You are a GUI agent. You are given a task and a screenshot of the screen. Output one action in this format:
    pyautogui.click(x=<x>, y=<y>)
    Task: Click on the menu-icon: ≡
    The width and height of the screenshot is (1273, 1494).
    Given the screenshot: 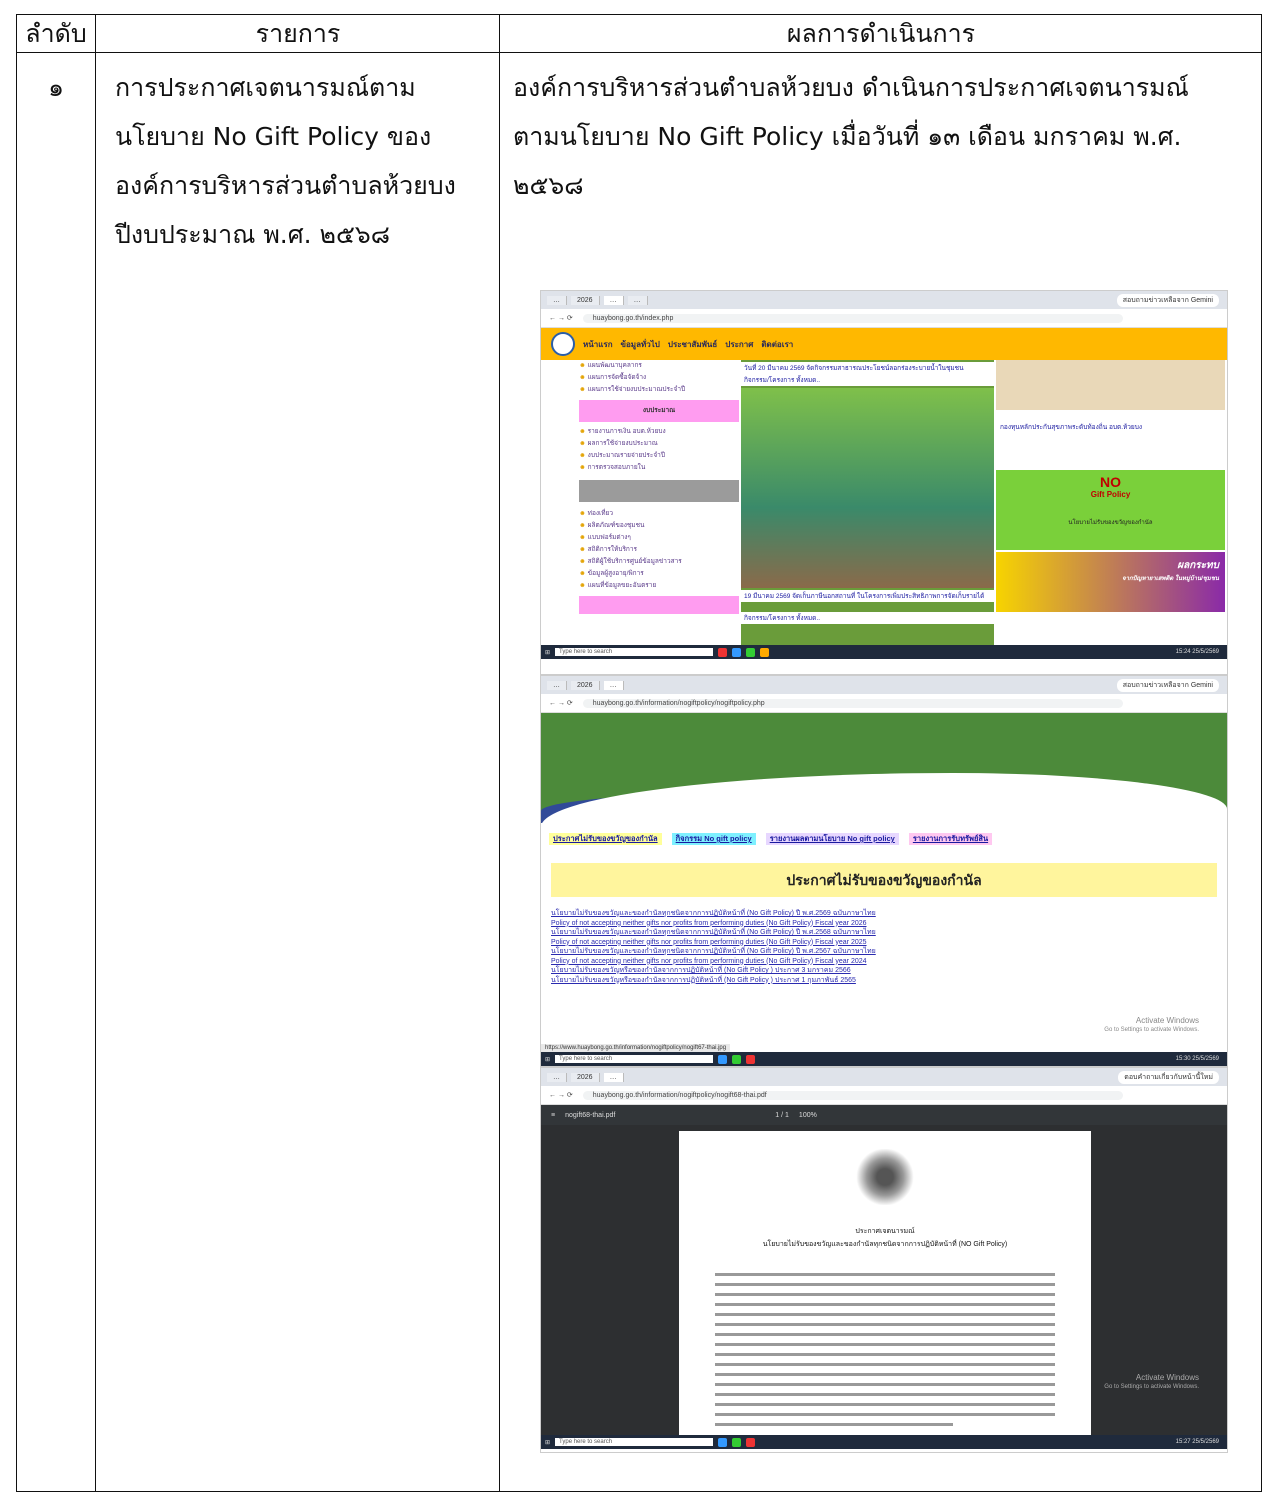 What is the action you would take?
    pyautogui.click(x=553, y=1115)
    